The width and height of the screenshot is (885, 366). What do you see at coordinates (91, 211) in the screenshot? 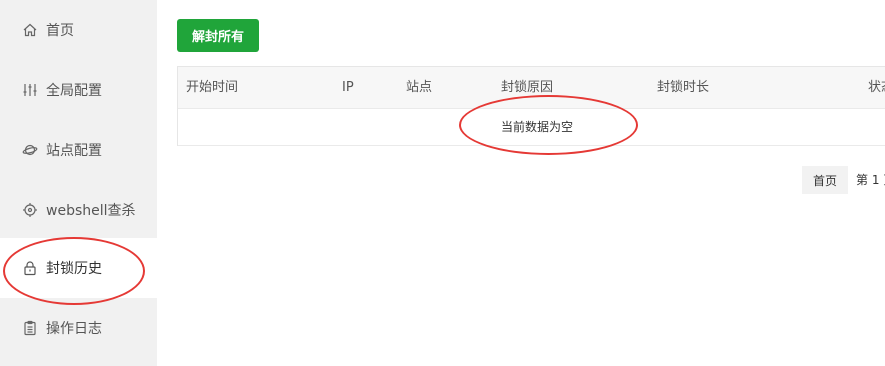
I see `sidebar-item-label: webshell查杀` at bounding box center [91, 211].